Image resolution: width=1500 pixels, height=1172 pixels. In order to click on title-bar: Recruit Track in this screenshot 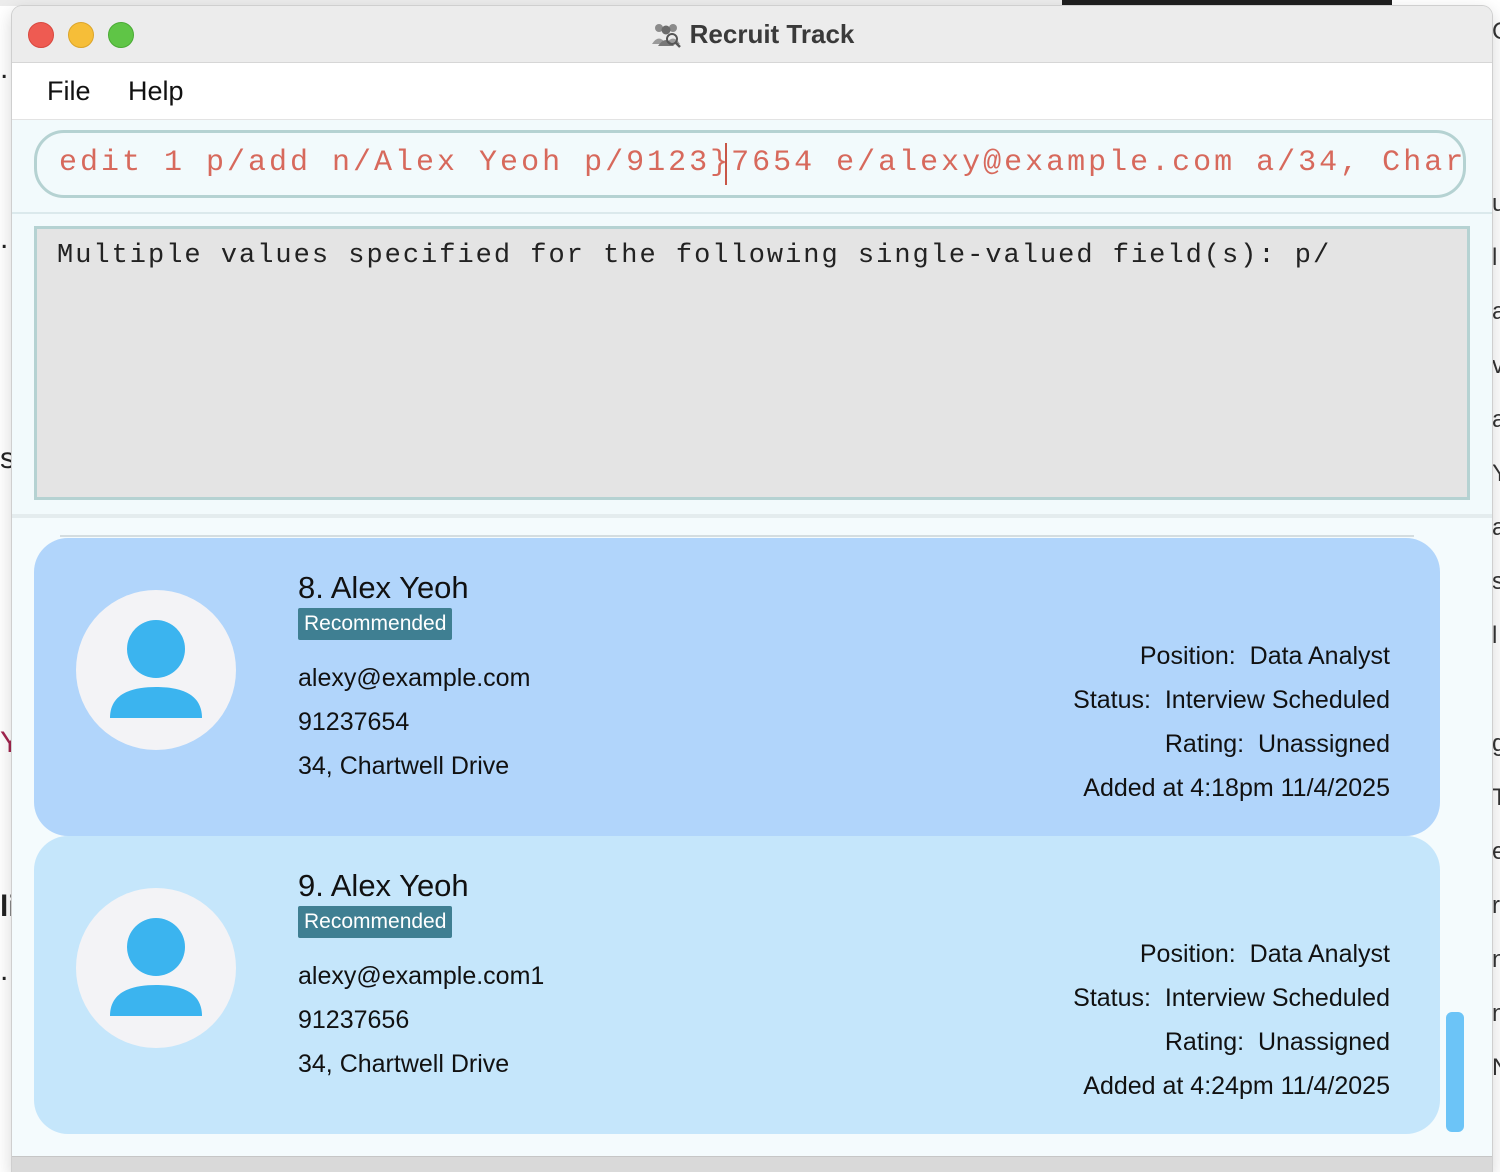, I will do `click(752, 34)`.